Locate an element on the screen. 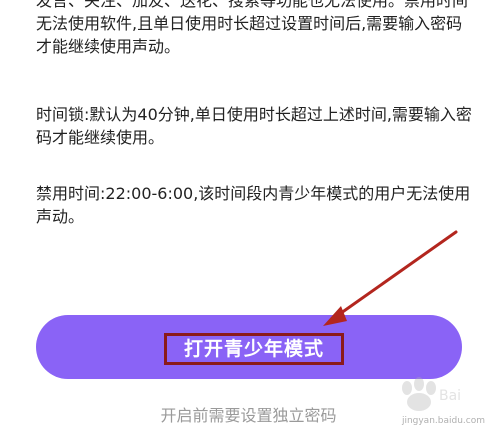 The width and height of the screenshot is (497, 430). disabled-time-paragraph: 禁用时间:22:00-6:00,该时间段内青少年模式的用户无法使用声动。 is located at coordinates (253, 205).